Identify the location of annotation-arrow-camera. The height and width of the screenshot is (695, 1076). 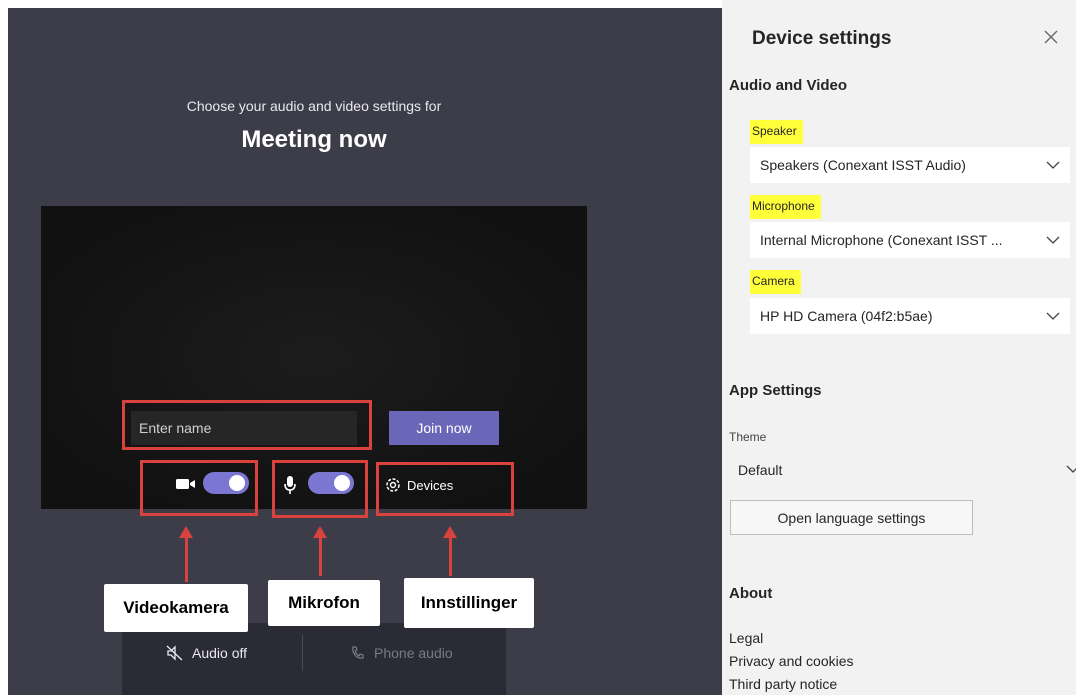
(186, 554).